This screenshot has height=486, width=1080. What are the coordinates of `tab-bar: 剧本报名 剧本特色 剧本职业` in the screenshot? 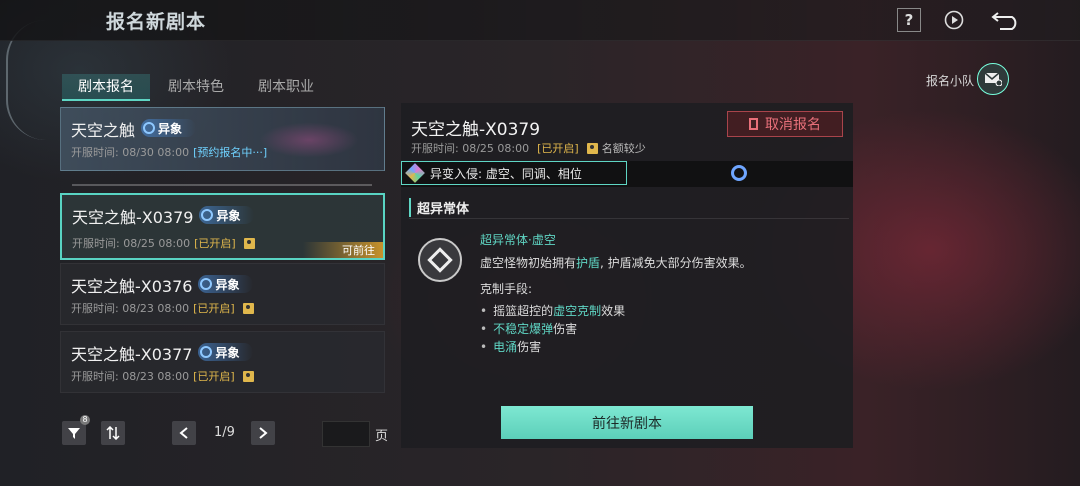 It's located at (197, 87).